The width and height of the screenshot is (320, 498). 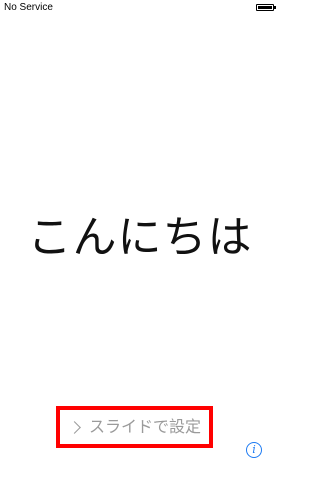 I want to click on battery-icon, so click(x=266, y=7).